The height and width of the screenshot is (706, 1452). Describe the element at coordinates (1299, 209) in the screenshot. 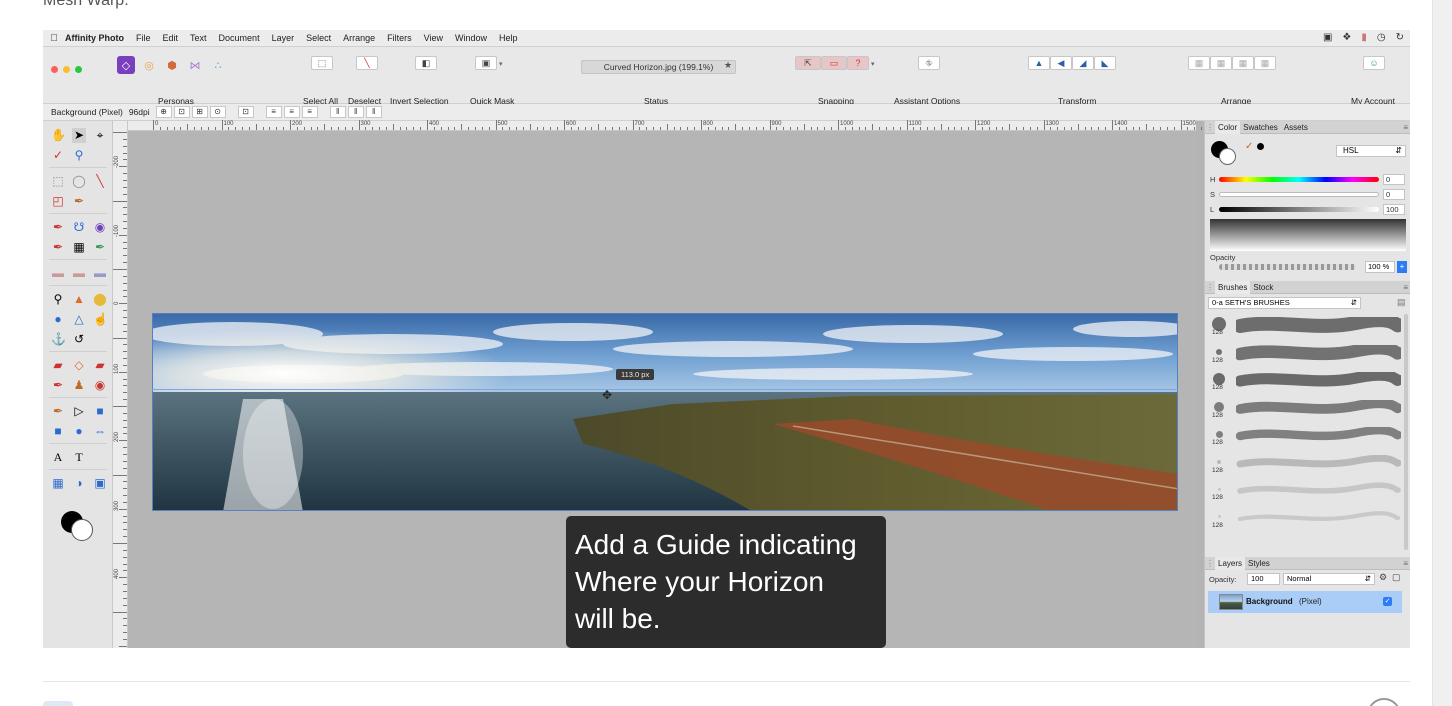

I see `lightness-slider` at that location.